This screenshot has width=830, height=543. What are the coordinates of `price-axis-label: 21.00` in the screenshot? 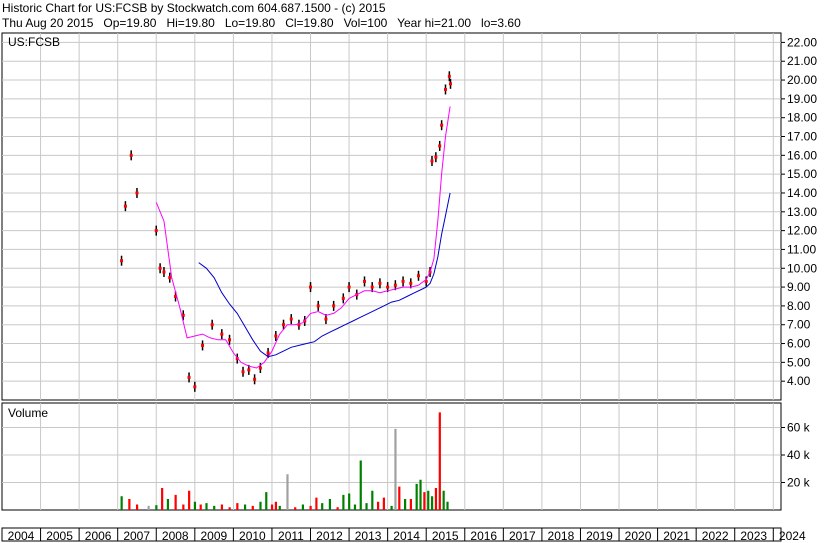 It's located at (802, 61).